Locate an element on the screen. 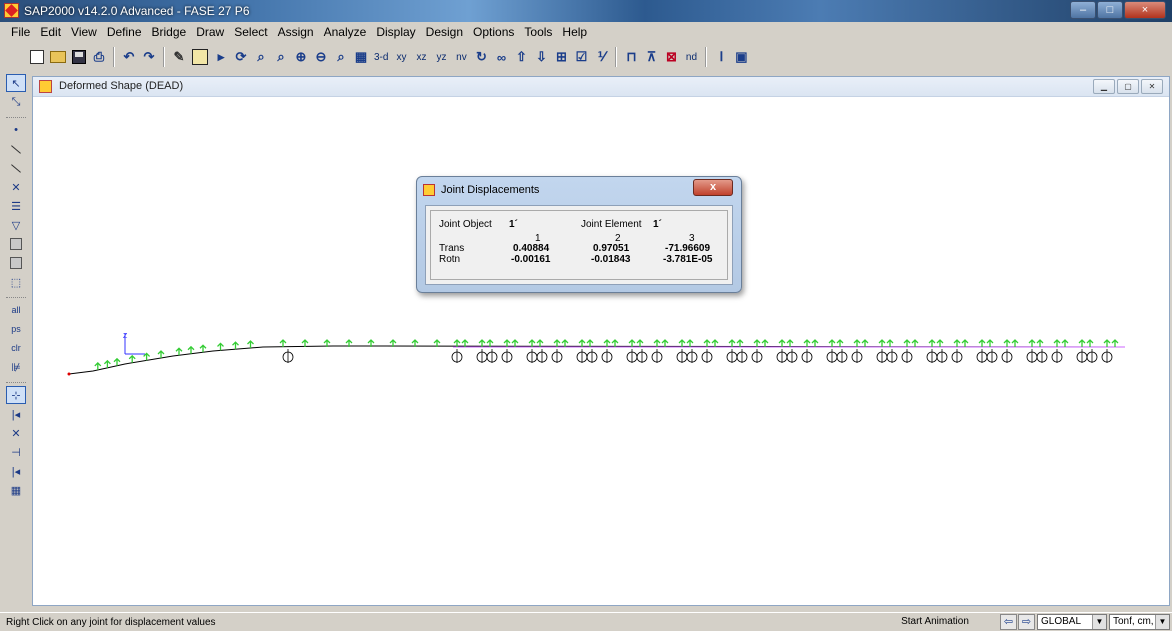 The width and height of the screenshot is (1172, 631). menu-help: Help is located at coordinates (574, 32).